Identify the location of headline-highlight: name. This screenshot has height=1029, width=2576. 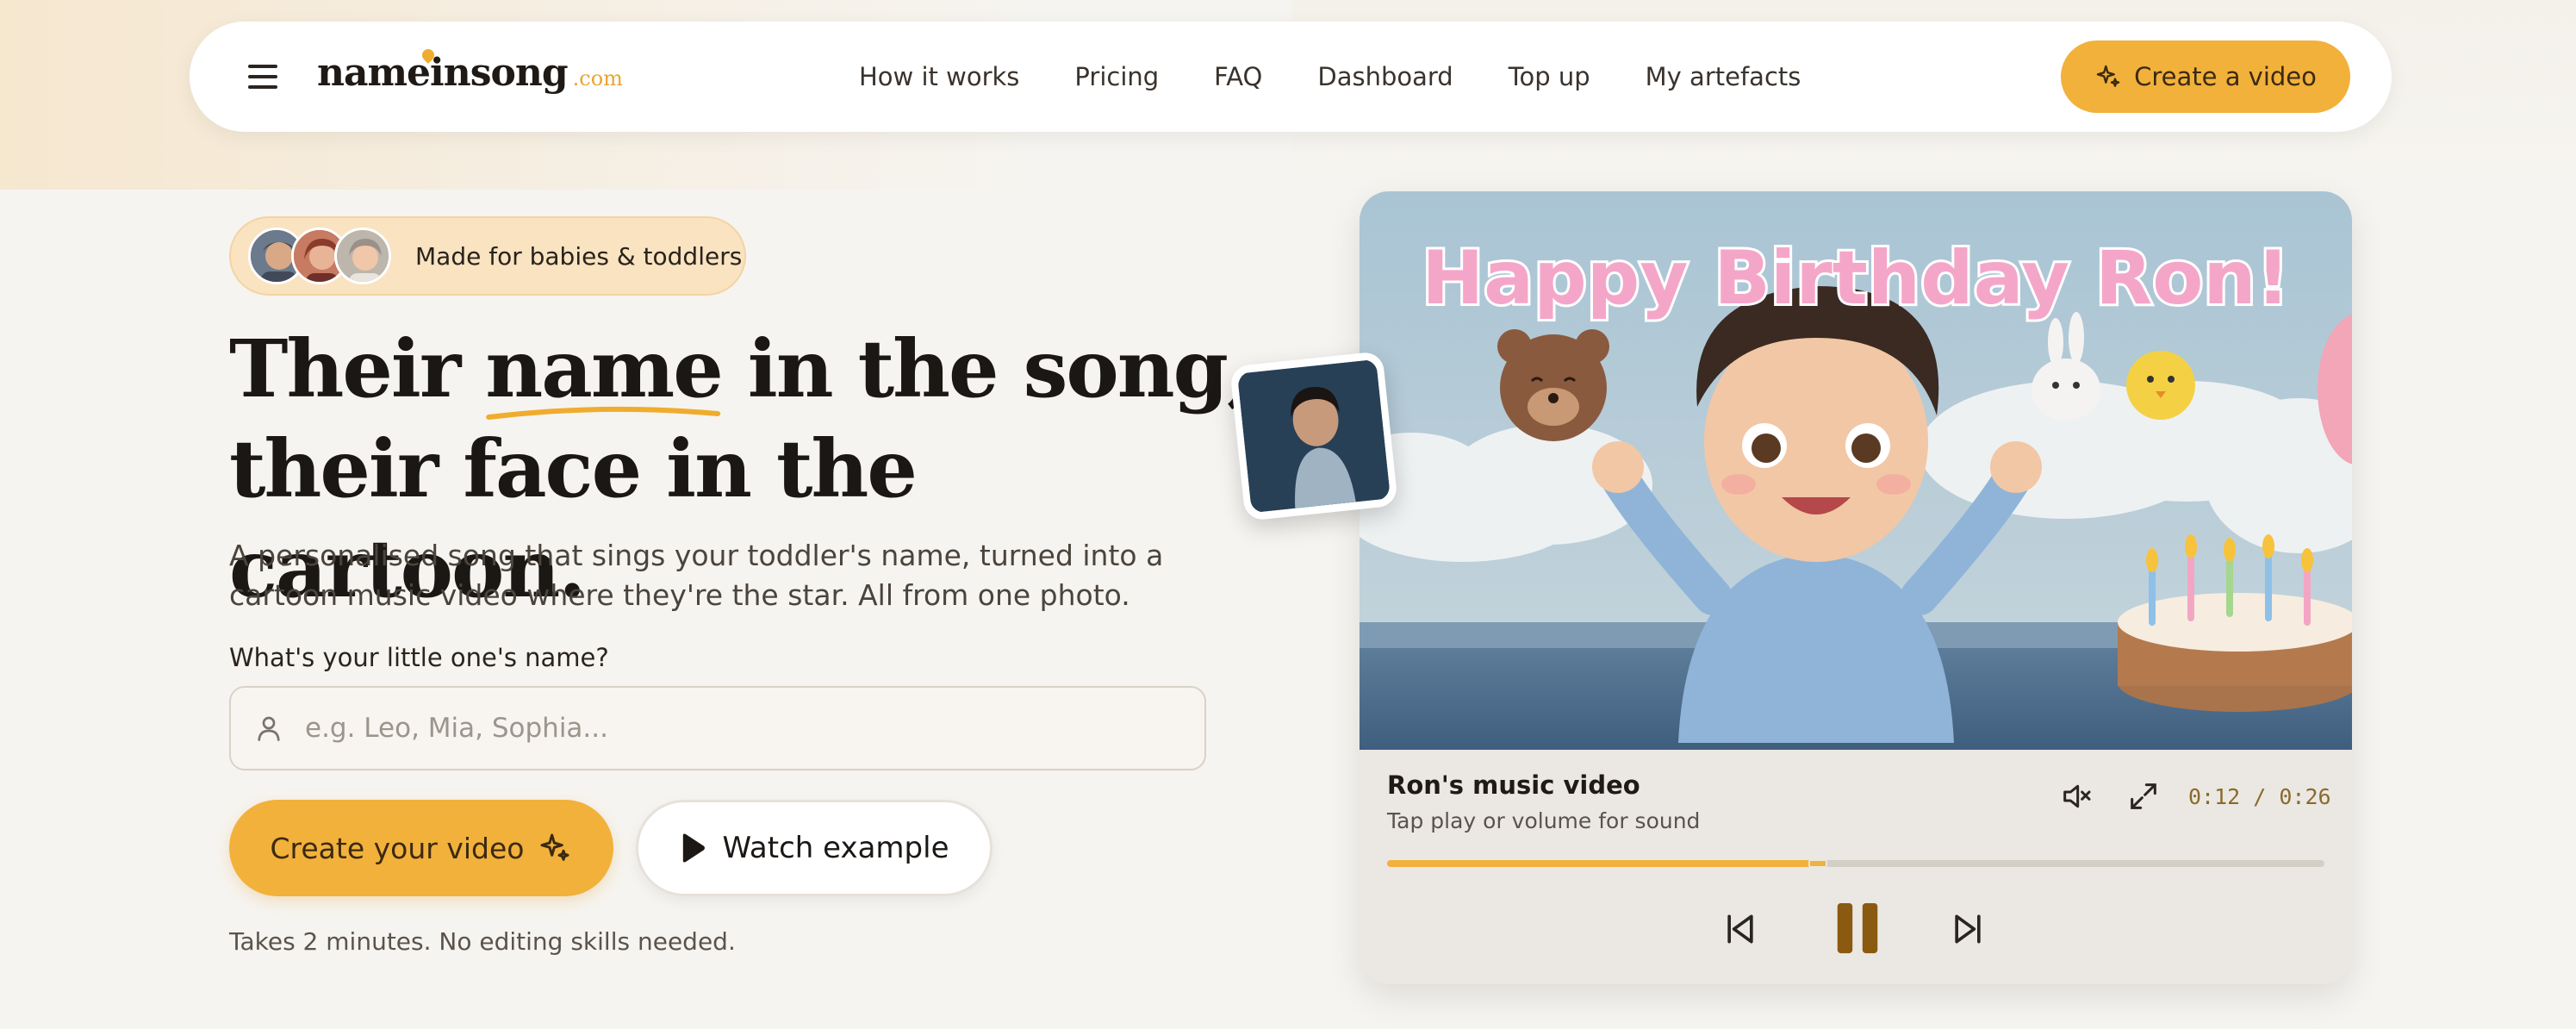
(605, 369).